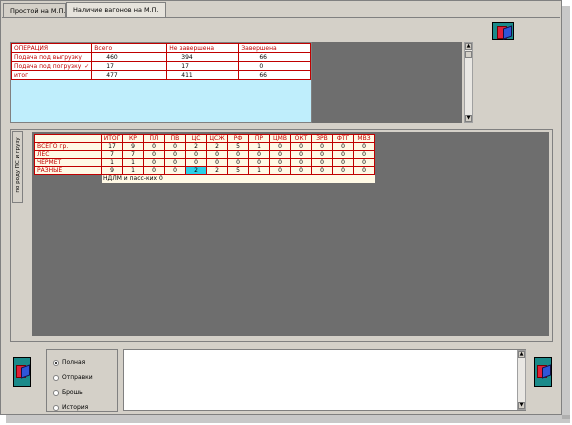  I want to click on table-row: итог 477 411 66, so click(160, 75).